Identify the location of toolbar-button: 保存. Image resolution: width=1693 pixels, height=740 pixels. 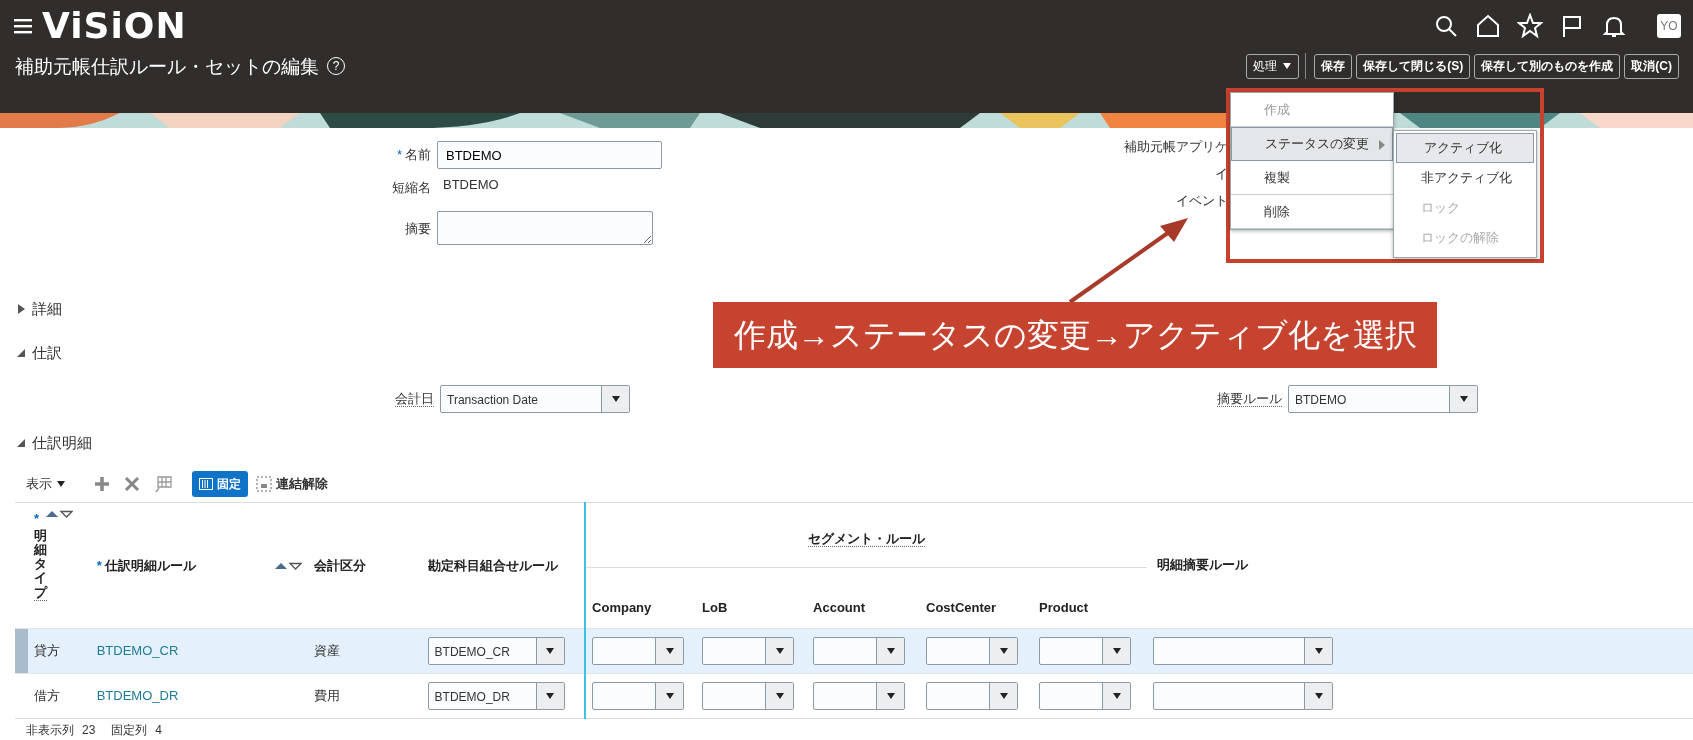
(1333, 66).